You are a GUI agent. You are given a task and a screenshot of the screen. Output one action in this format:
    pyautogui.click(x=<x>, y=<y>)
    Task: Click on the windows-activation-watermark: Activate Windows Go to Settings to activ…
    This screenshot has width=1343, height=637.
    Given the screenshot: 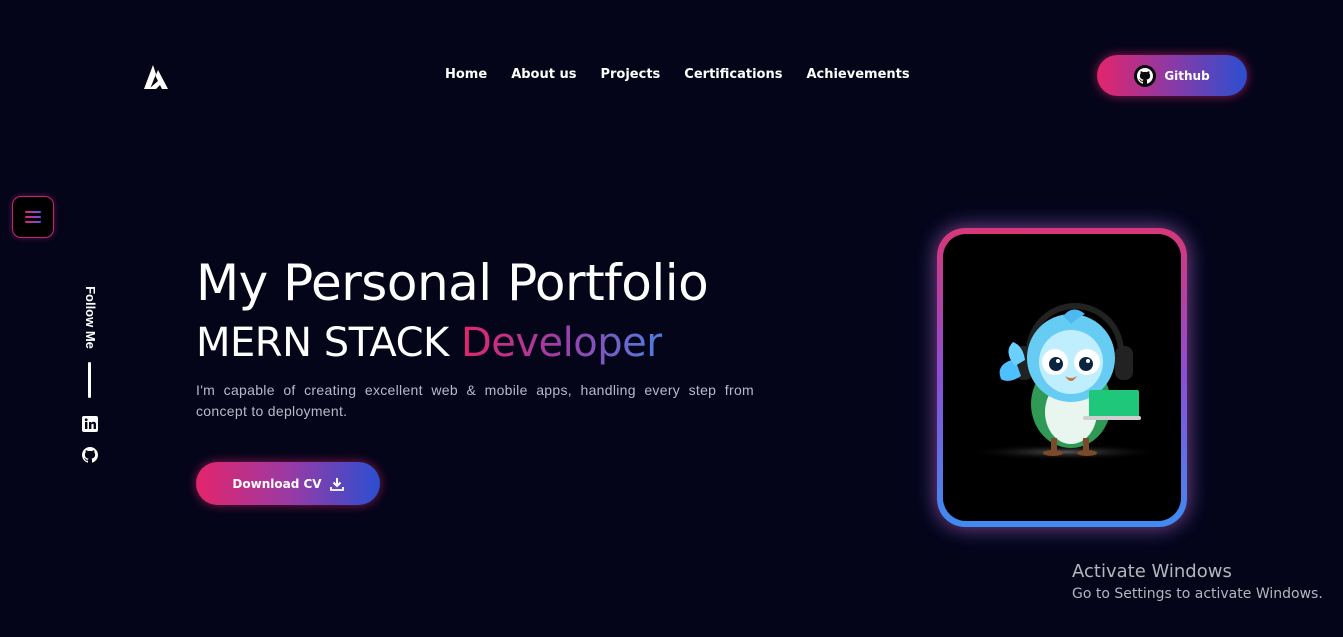 What is the action you would take?
    pyautogui.click(x=1197, y=582)
    